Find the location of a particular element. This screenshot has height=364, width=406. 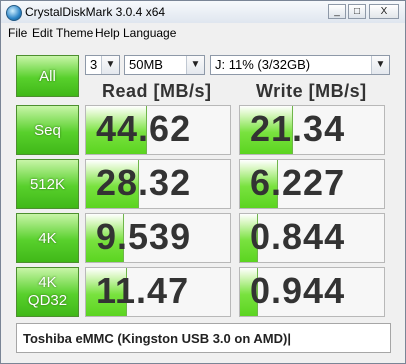

4k-qd32-read-result: 11.47 is located at coordinates (158, 292).